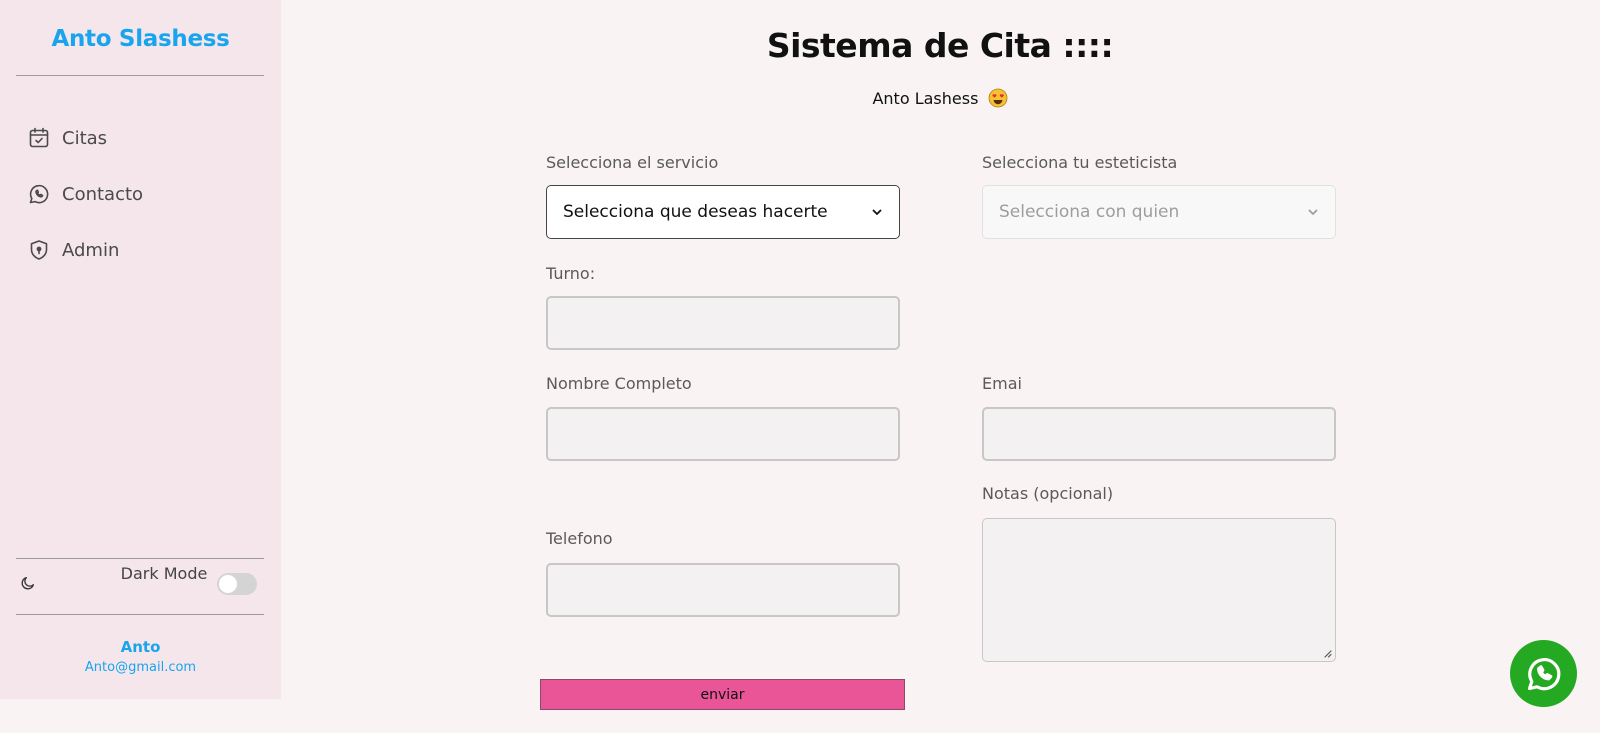  What do you see at coordinates (27, 583) in the screenshot?
I see `moon-icon` at bounding box center [27, 583].